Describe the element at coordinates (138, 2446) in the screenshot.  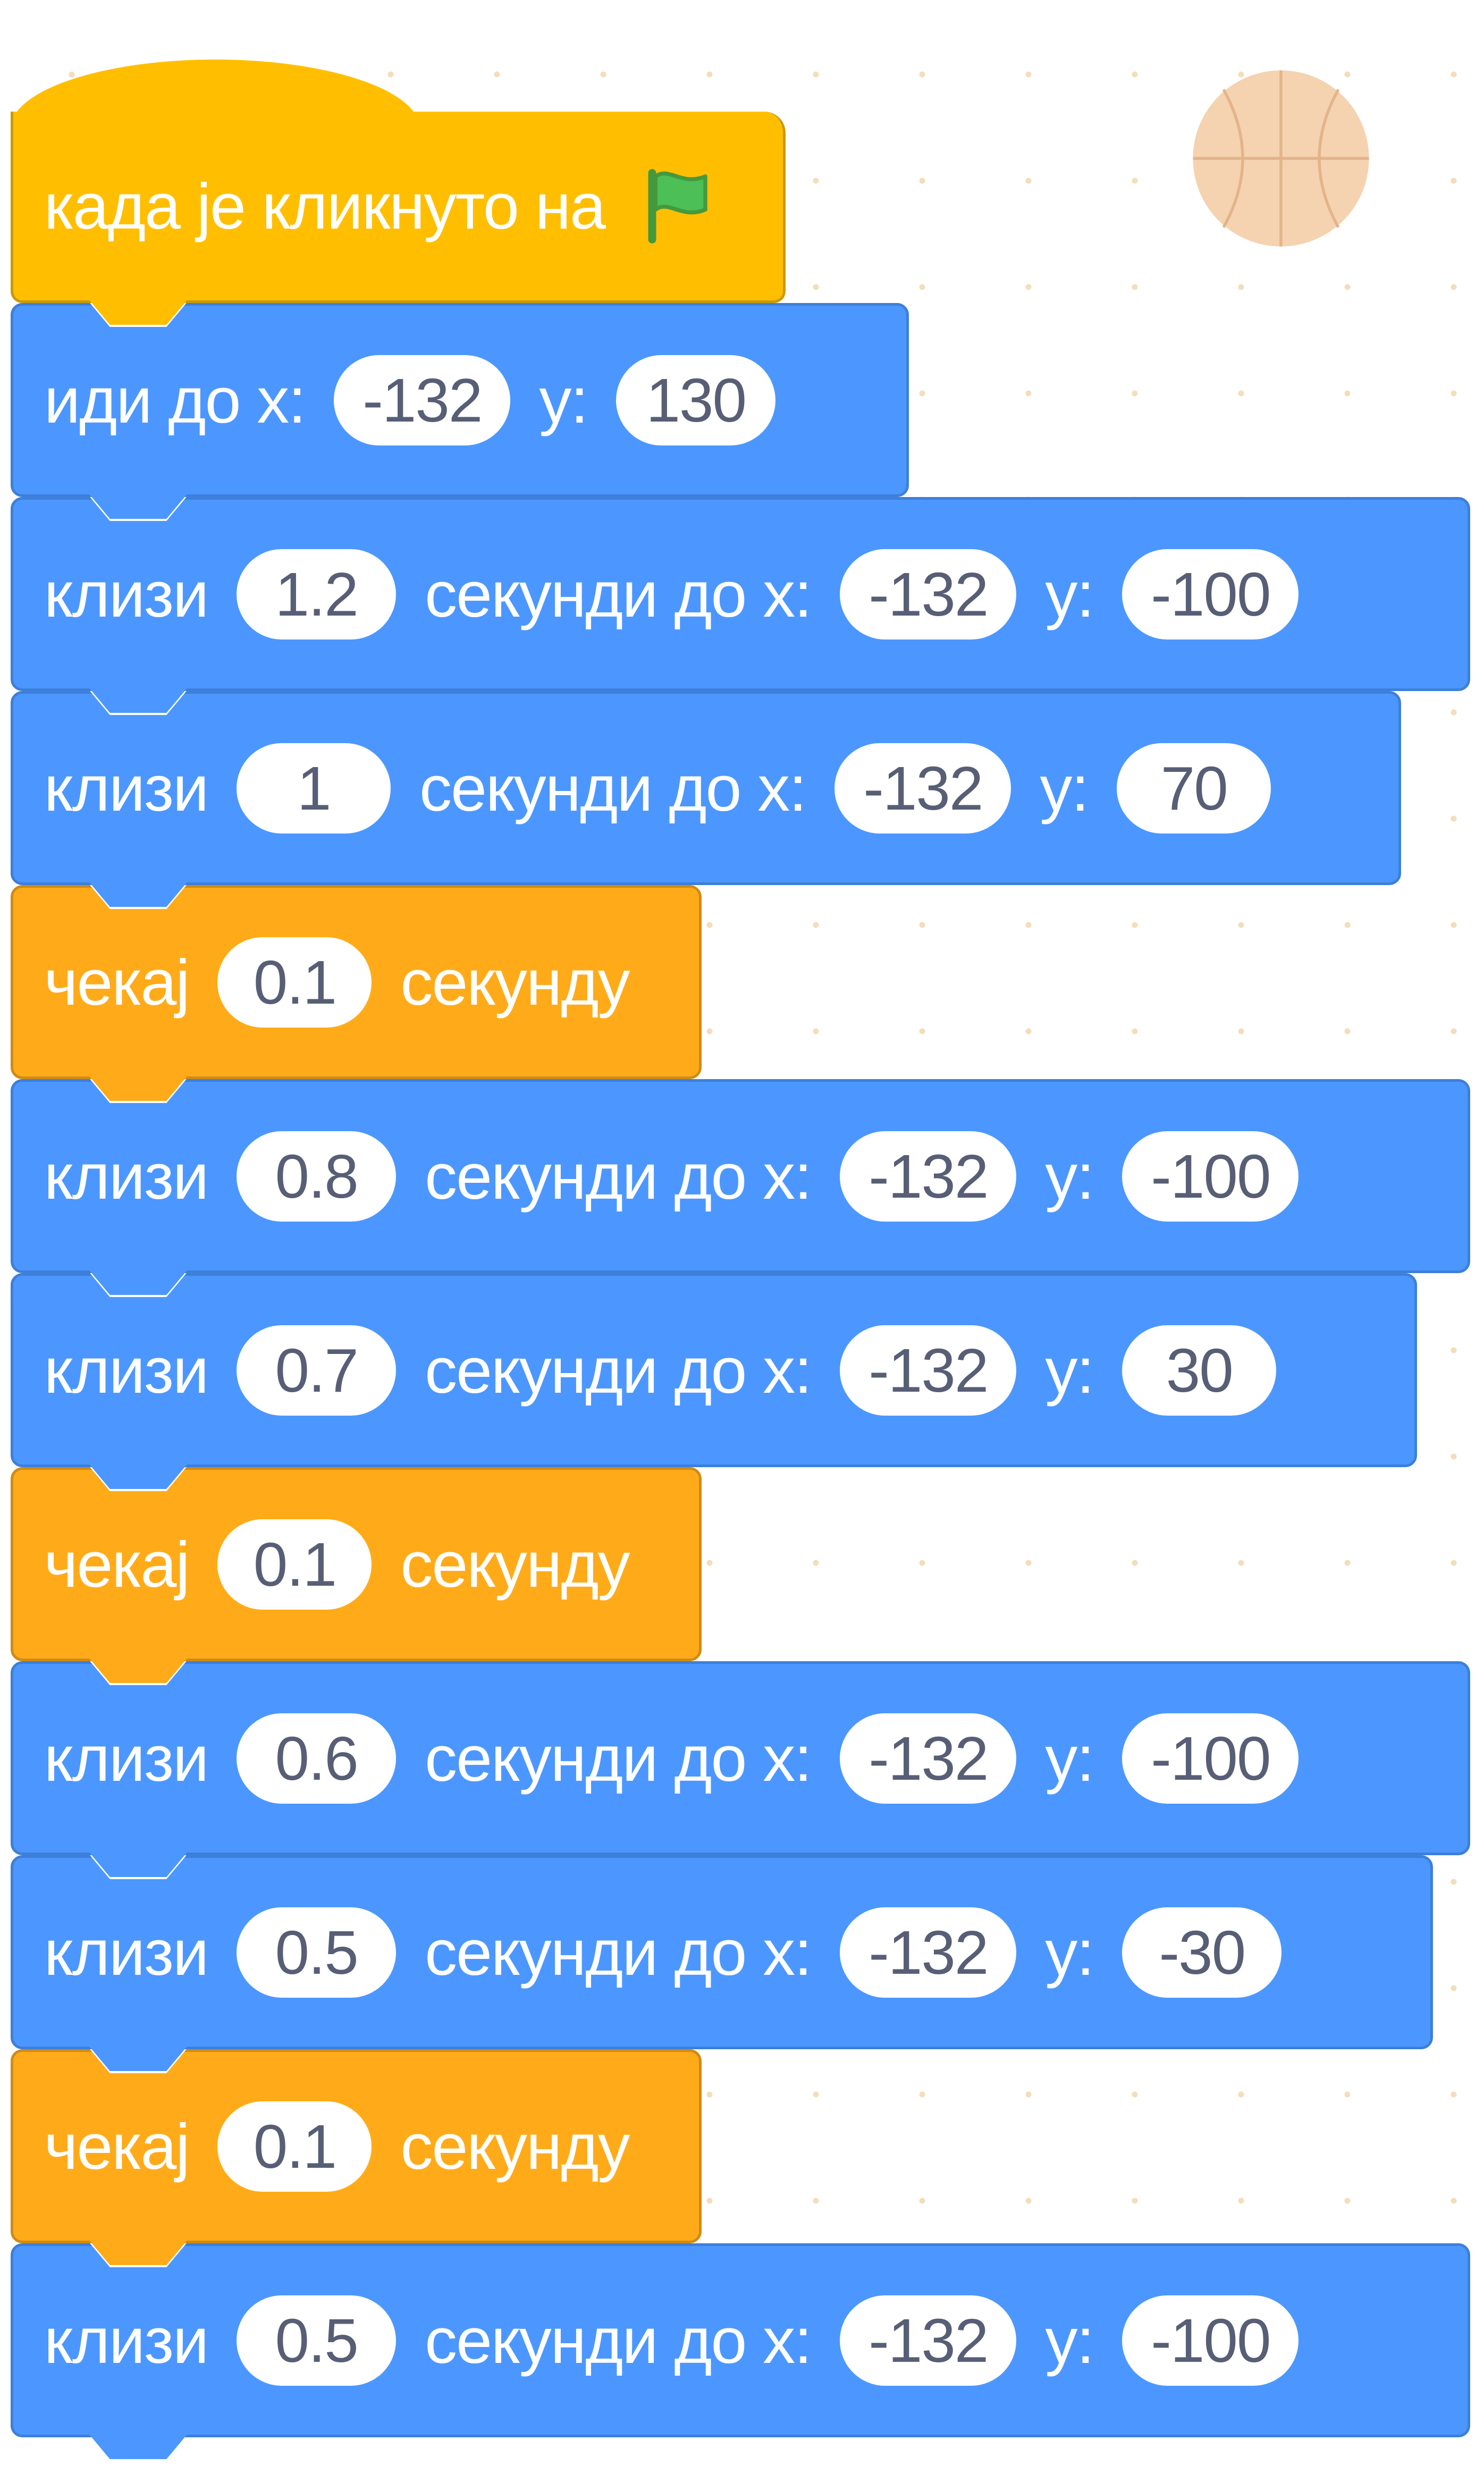
I see `block-connector` at that location.